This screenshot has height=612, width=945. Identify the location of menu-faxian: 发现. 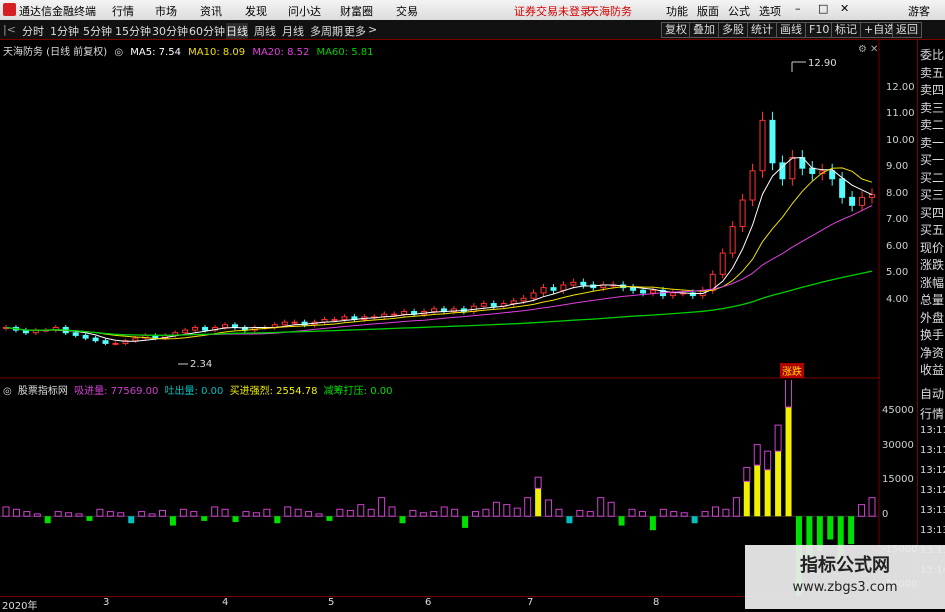
(256, 11).